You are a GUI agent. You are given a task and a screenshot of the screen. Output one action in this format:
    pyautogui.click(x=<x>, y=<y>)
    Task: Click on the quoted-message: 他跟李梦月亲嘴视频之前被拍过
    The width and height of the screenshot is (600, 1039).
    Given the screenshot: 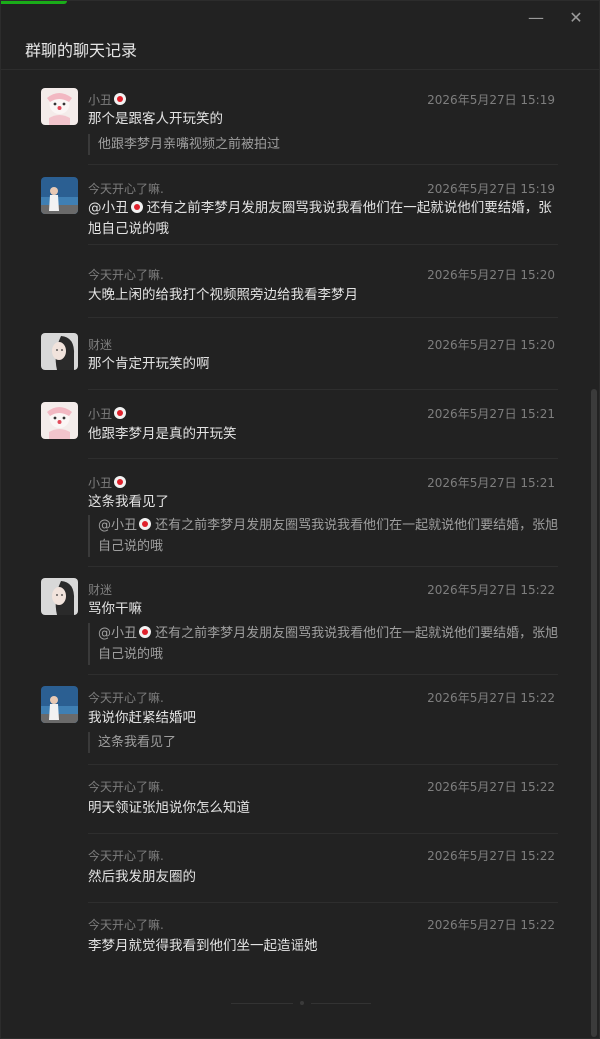 What is the action you would take?
    pyautogui.click(x=324, y=144)
    